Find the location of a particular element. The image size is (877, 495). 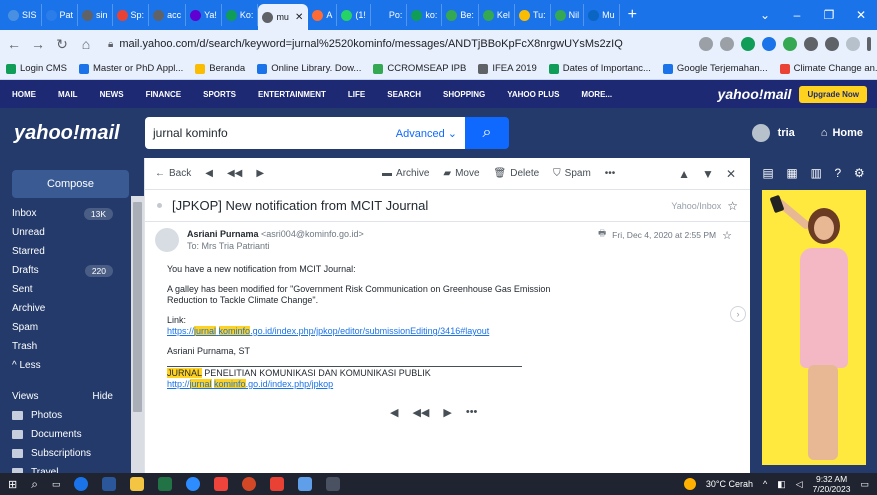

contacts-icon: ▤ is located at coordinates (767, 173).